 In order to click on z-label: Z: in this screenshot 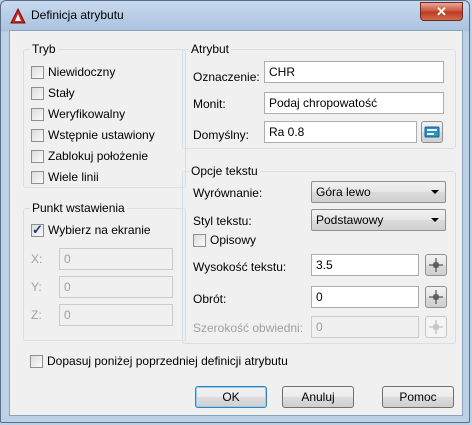, I will do `click(36, 315)`.